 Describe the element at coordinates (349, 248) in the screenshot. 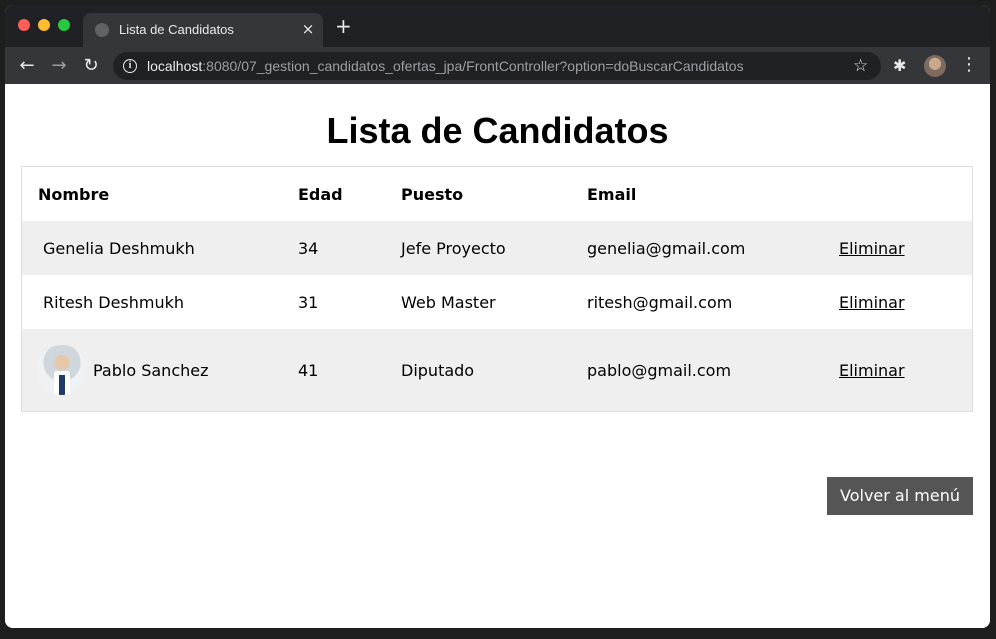

I see `cell-edad: 34` at that location.